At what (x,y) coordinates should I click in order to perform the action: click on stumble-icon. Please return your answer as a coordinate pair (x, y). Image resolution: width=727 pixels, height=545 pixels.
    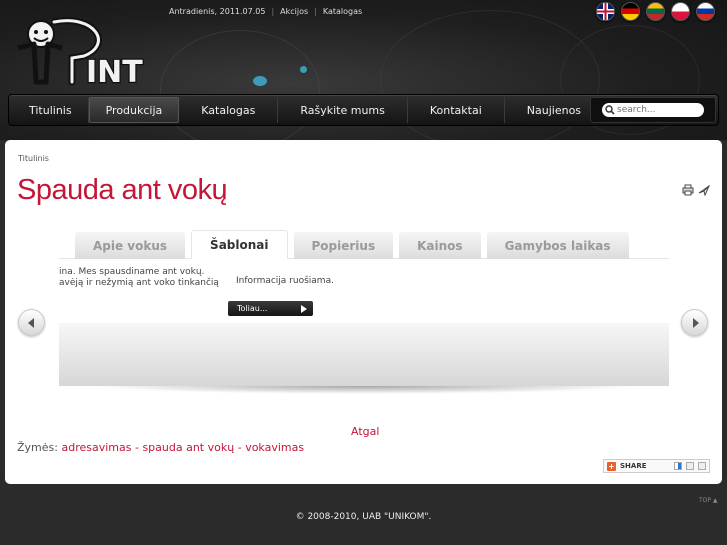
    Looking at the image, I should click on (702, 466).